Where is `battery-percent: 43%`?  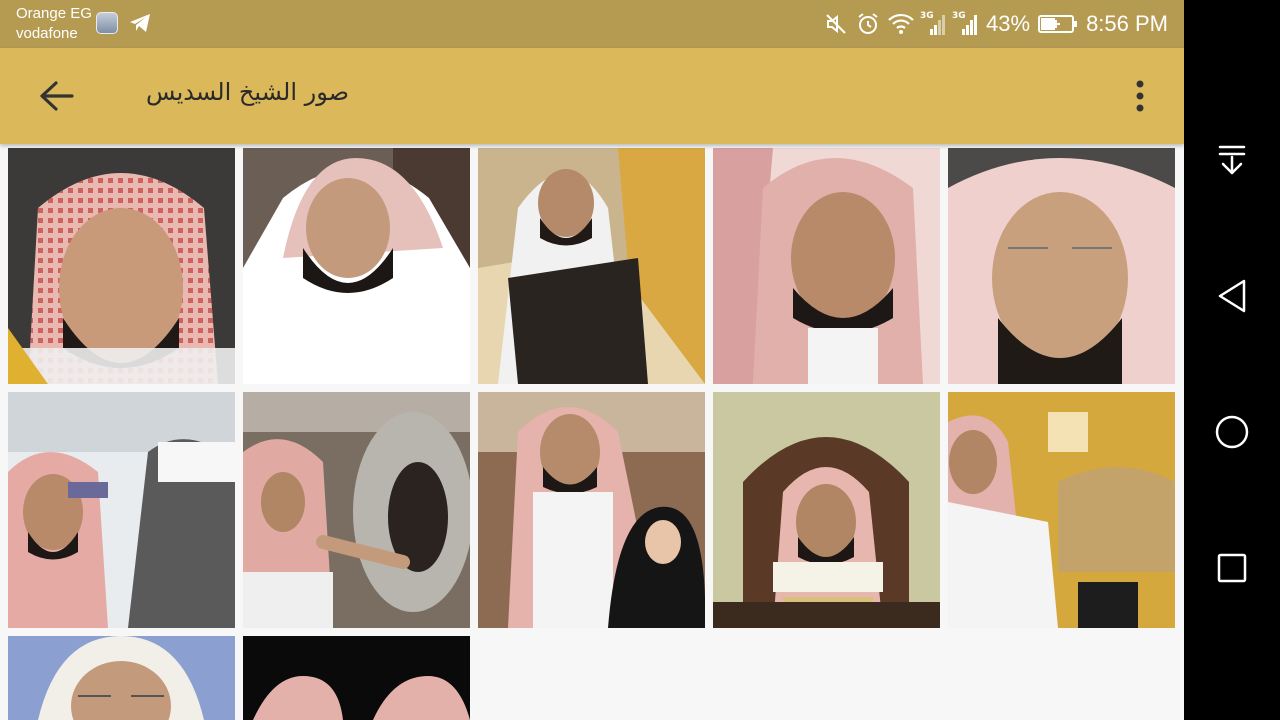
battery-percent: 43% is located at coordinates (1008, 23).